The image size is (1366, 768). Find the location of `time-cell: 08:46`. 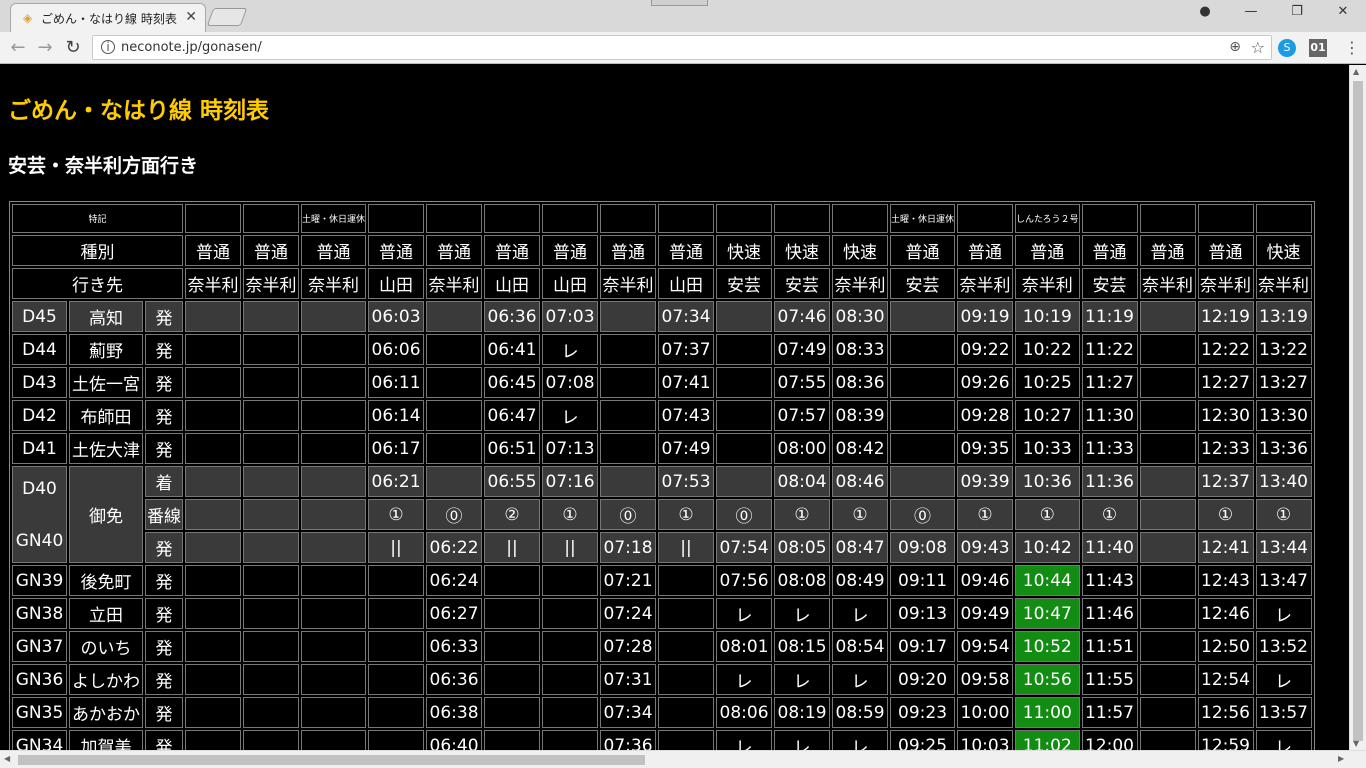

time-cell: 08:46 is located at coordinates (860, 481).